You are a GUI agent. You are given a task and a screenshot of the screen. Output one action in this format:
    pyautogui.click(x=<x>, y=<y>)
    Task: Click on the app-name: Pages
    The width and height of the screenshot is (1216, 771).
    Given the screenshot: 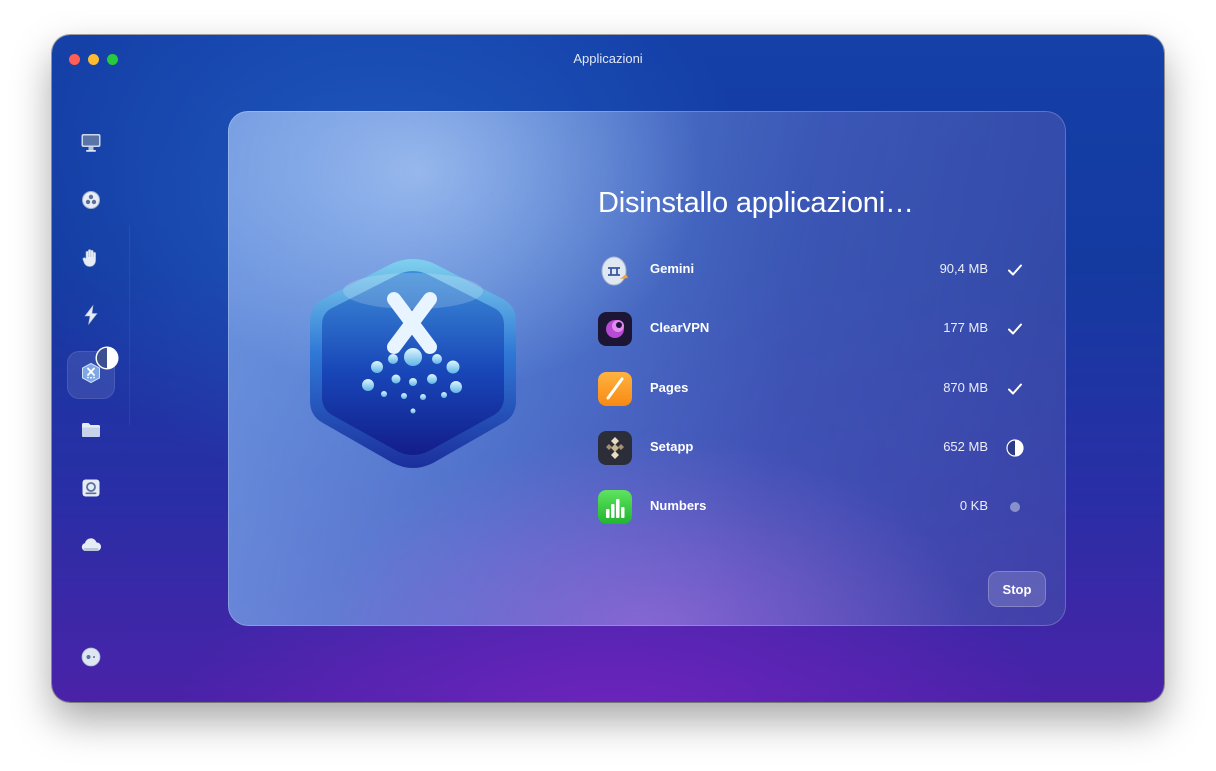 What is the action you would take?
    pyautogui.click(x=669, y=387)
    